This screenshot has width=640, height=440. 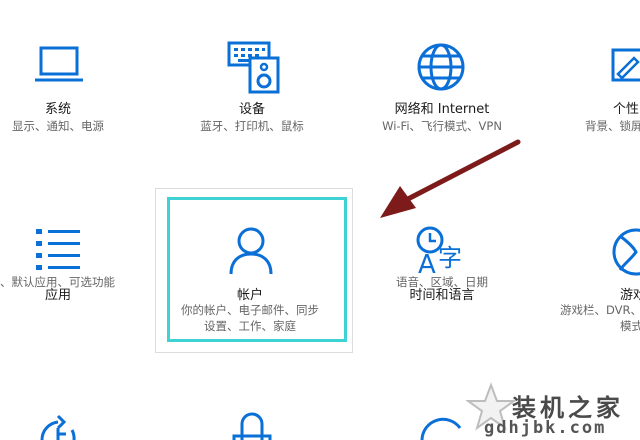 What do you see at coordinates (58, 126) in the screenshot?
I see `tile-system-desc: 显示、通知、电源` at bounding box center [58, 126].